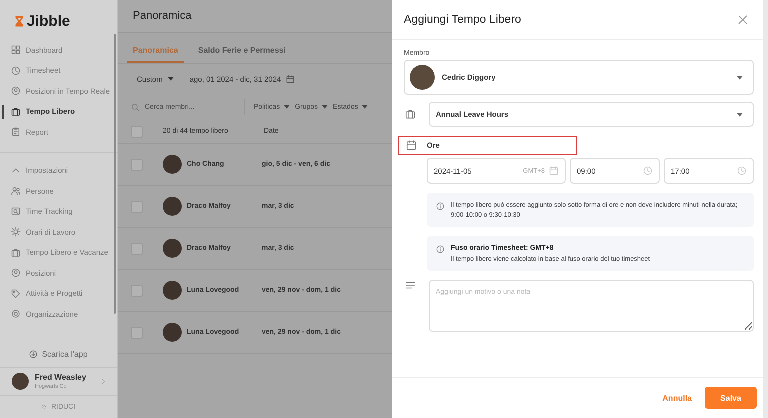 The width and height of the screenshot is (768, 418). What do you see at coordinates (61, 377) in the screenshot?
I see `user-name: Fred Weasley` at bounding box center [61, 377].